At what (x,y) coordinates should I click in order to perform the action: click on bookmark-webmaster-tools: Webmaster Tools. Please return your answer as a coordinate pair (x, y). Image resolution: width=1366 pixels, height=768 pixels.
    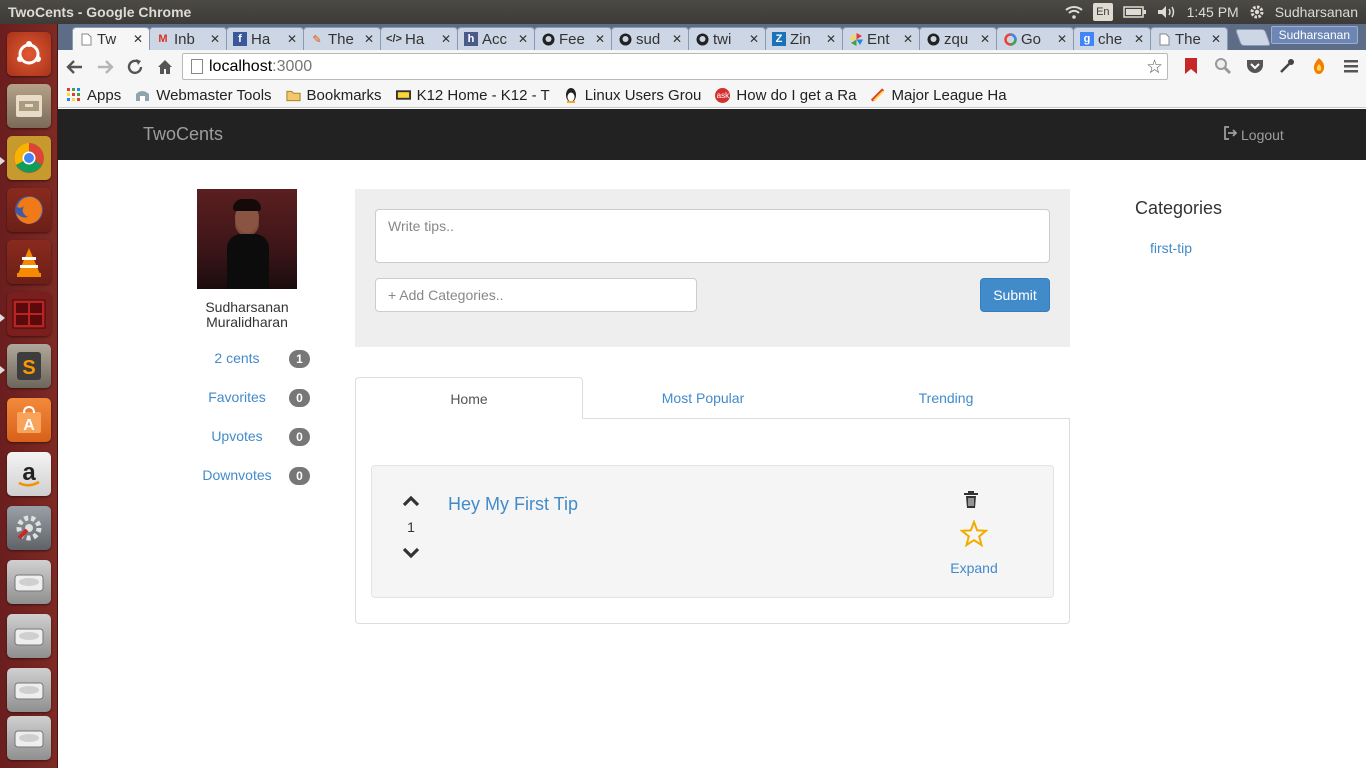
    Looking at the image, I should click on (203, 95).